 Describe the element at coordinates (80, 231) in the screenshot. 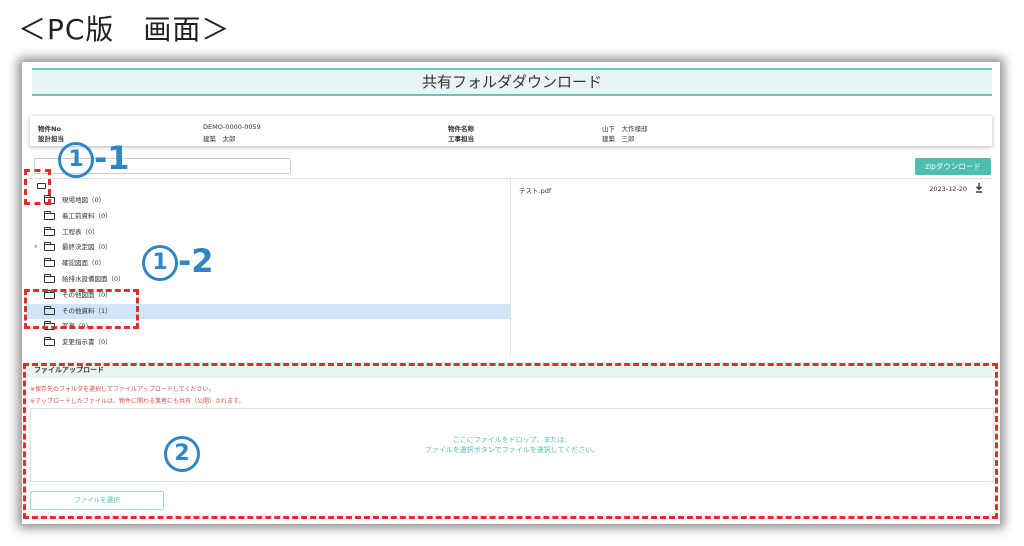

I see `tree-folder-label: 工程表（0）` at that location.